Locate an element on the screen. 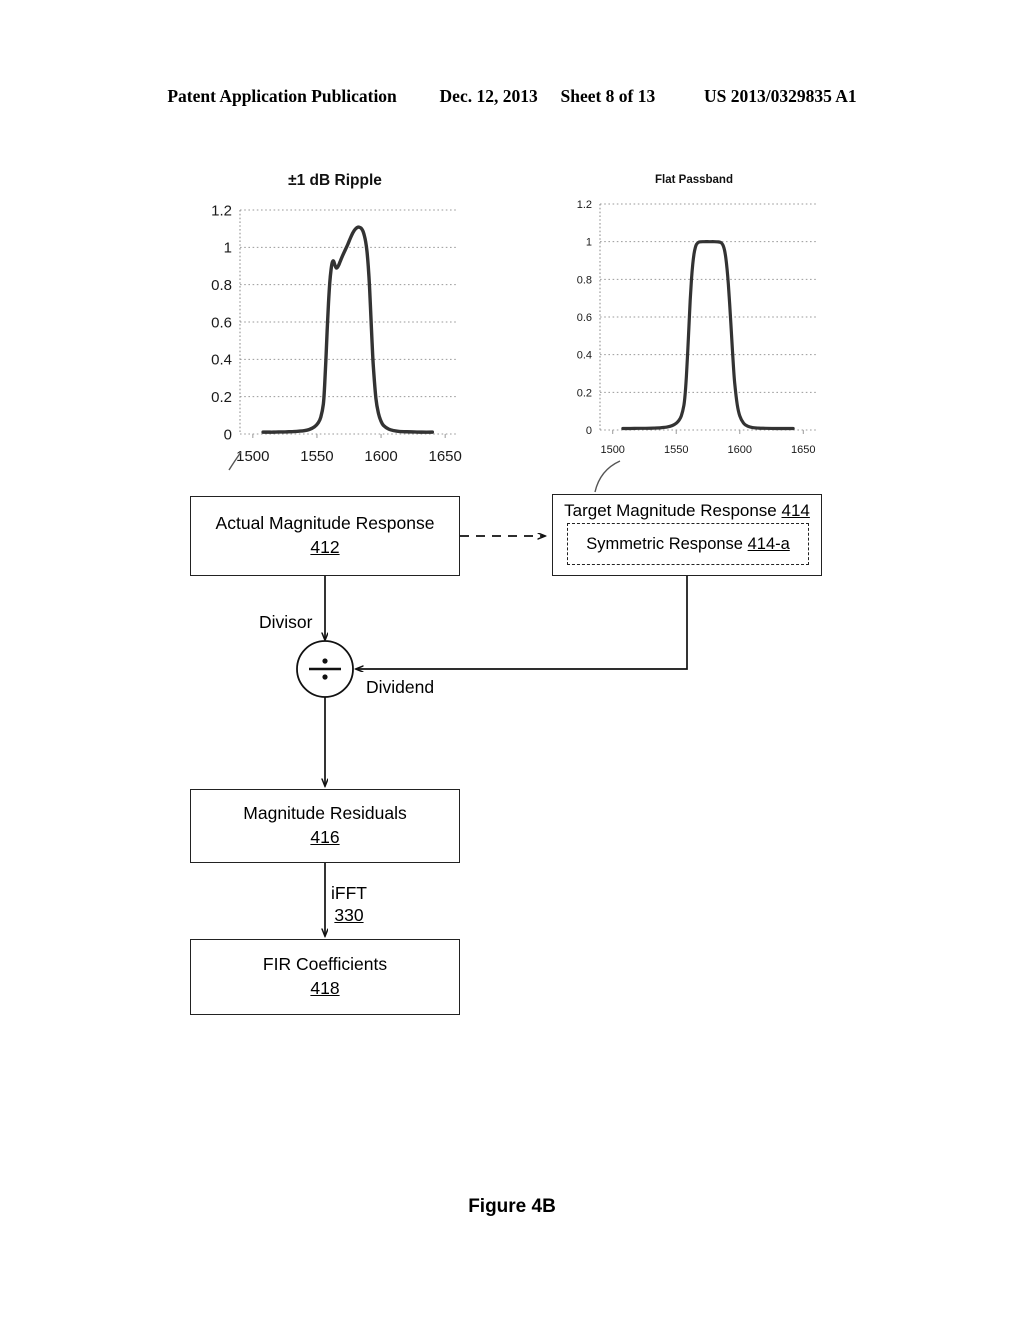 This screenshot has height=1320, width=1024. box-symmetric-response: Symmetric Response 414-a is located at coordinates (688, 544).